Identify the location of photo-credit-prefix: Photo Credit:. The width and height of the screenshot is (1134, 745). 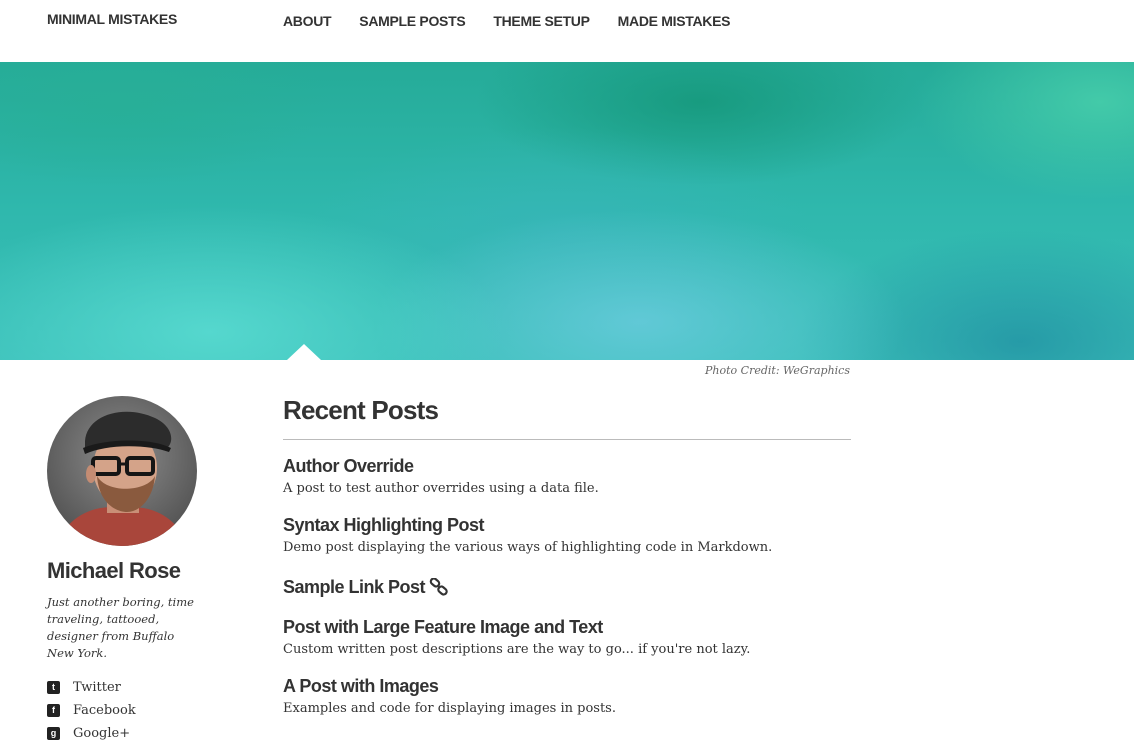
(744, 370).